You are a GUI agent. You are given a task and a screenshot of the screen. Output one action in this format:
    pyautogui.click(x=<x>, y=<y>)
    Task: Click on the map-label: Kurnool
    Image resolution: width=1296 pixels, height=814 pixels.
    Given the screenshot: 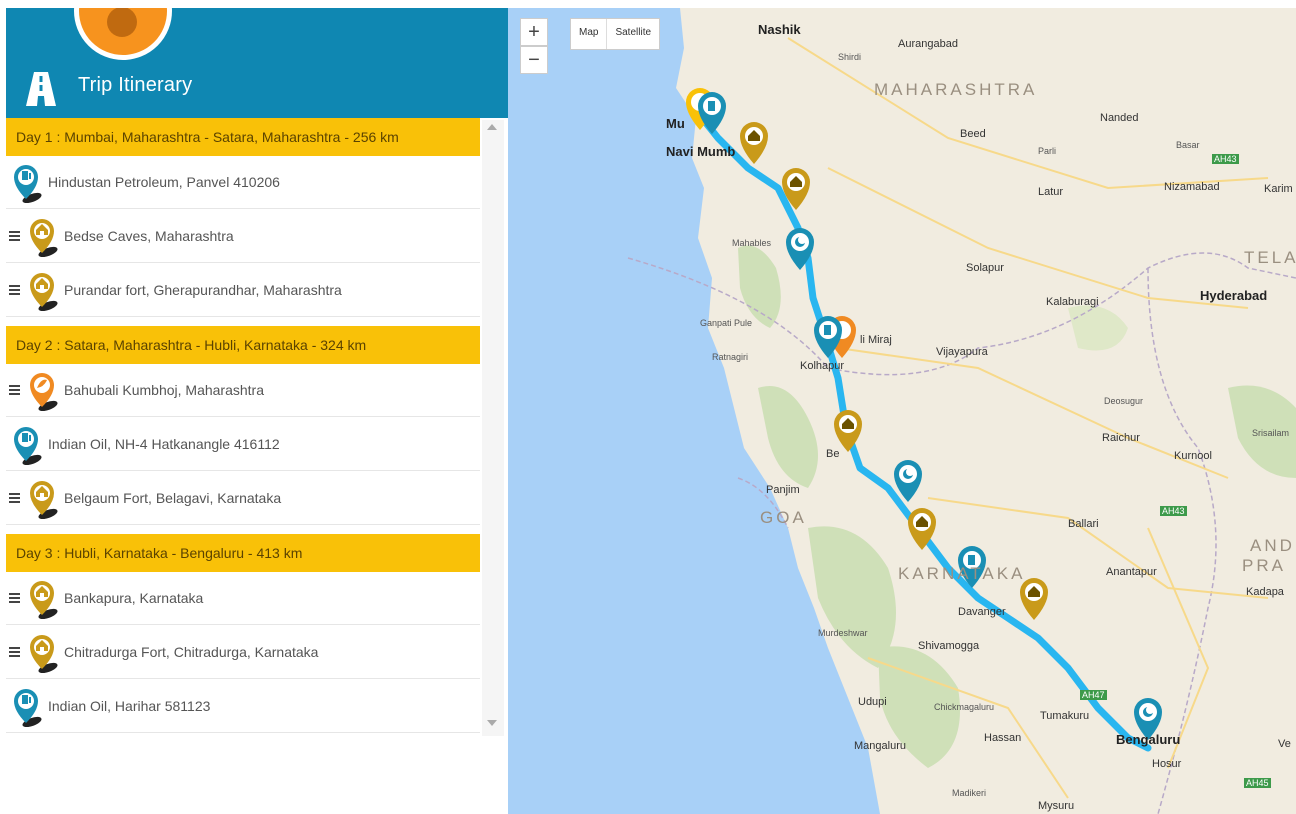 What is the action you would take?
    pyautogui.click(x=1193, y=456)
    